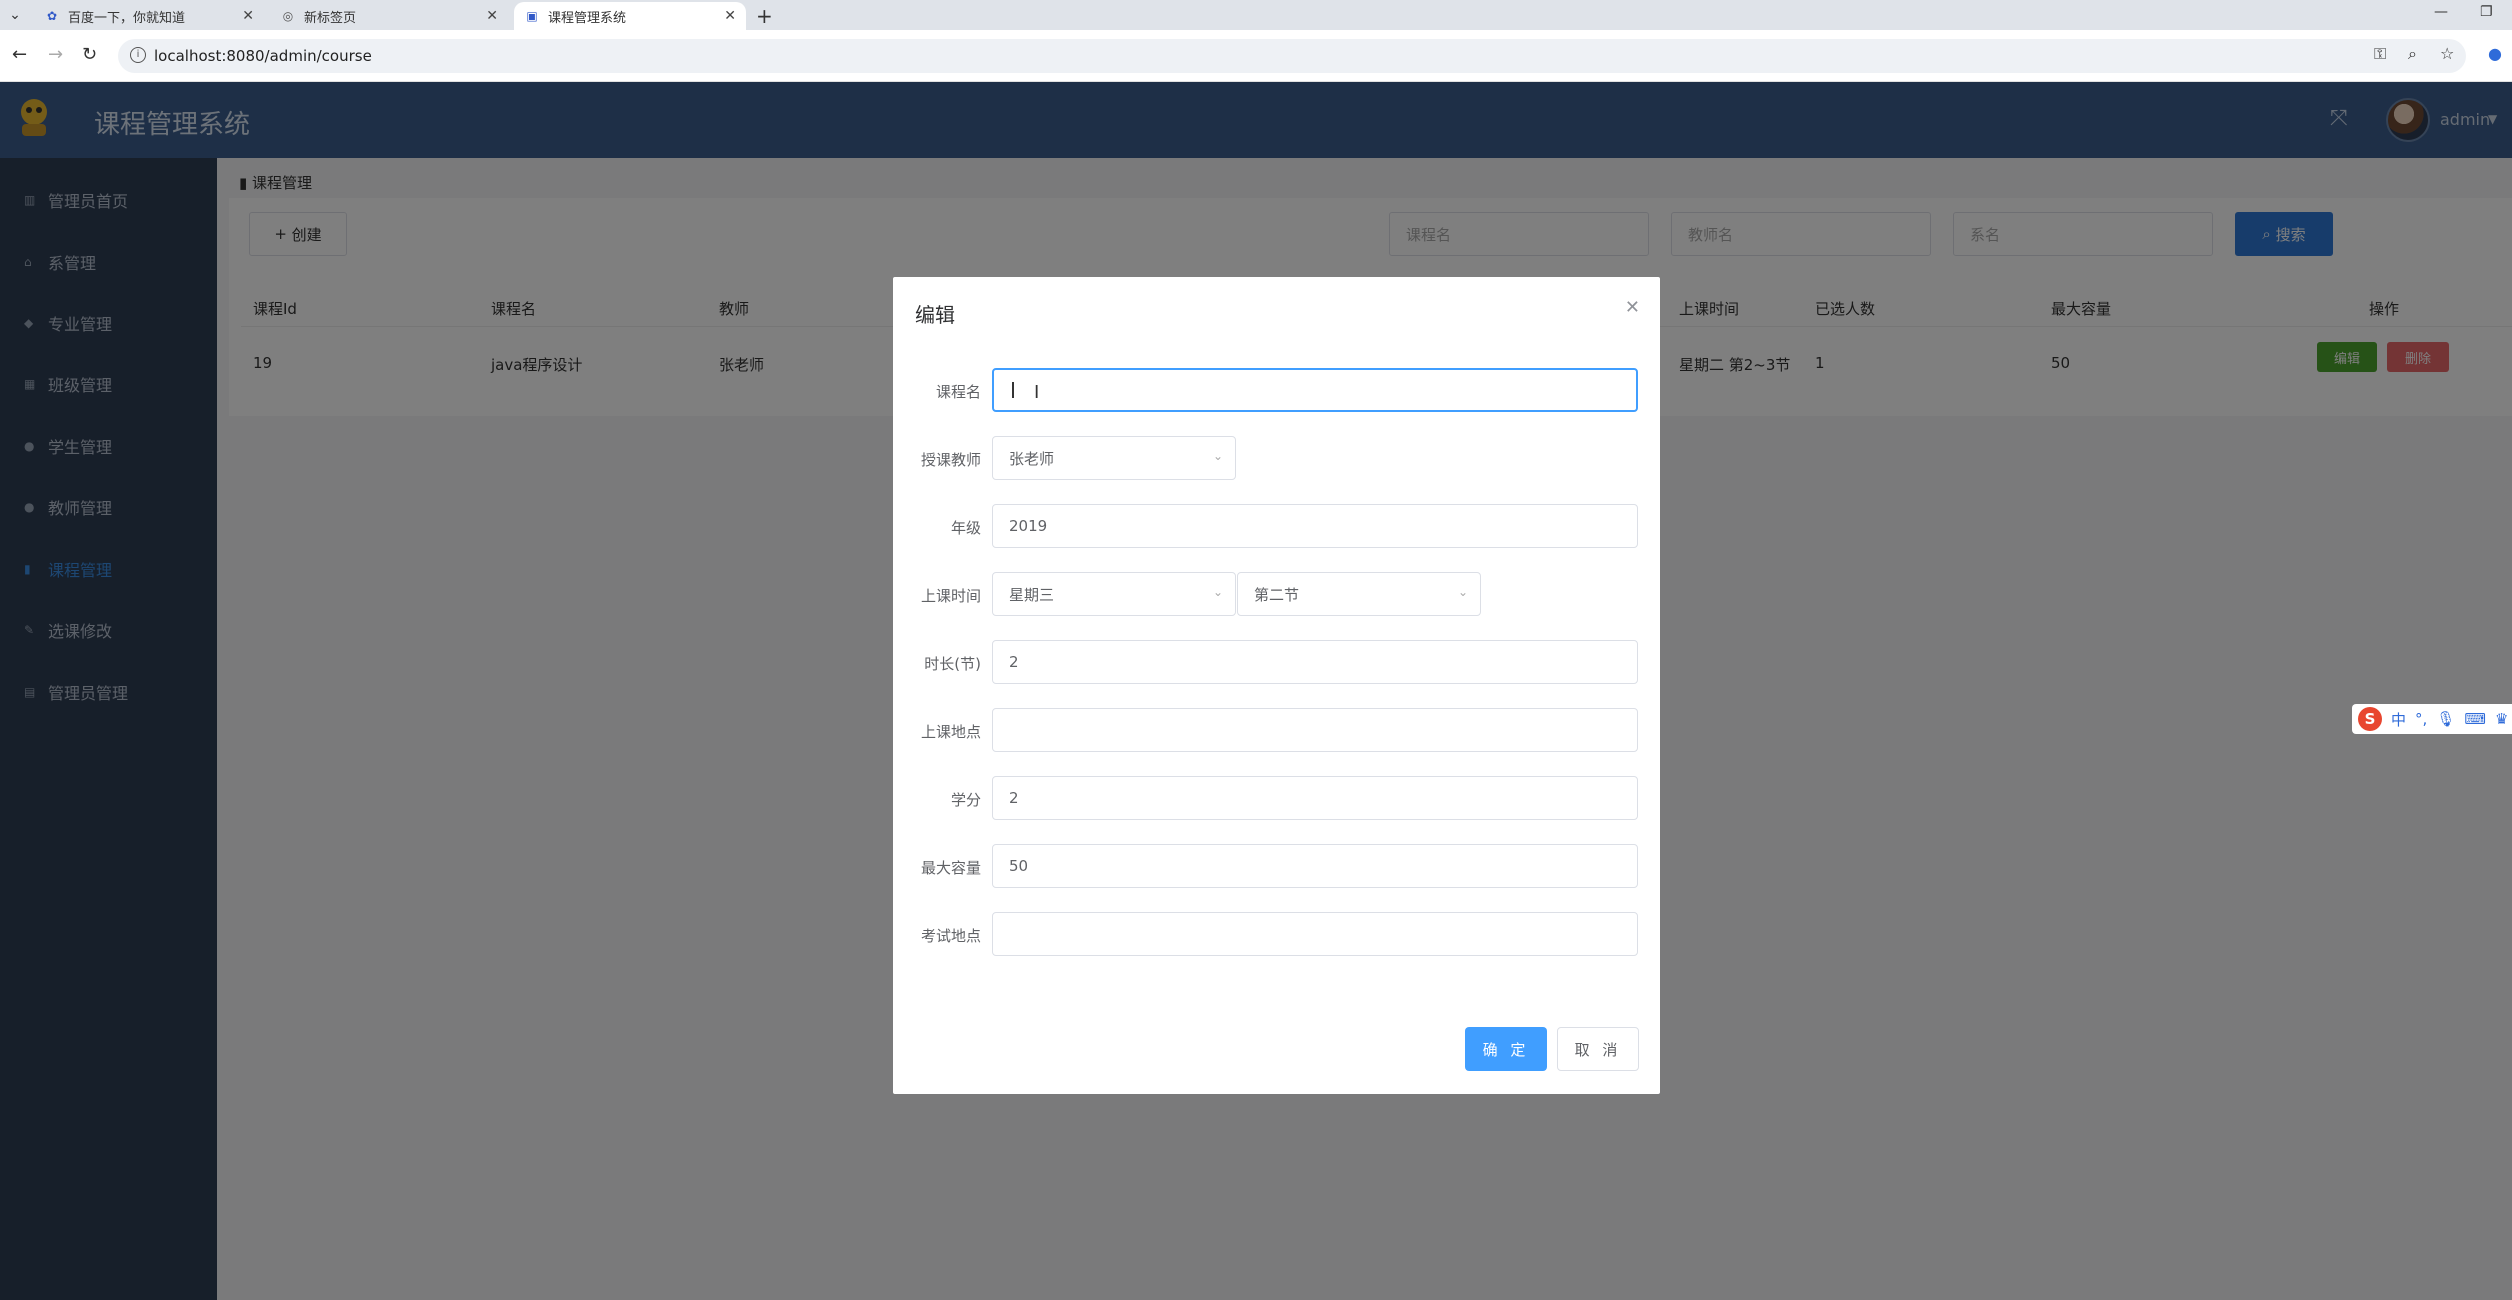 The height and width of the screenshot is (1300, 2512). What do you see at coordinates (89, 54) in the screenshot?
I see `reload-icon: ↻` at bounding box center [89, 54].